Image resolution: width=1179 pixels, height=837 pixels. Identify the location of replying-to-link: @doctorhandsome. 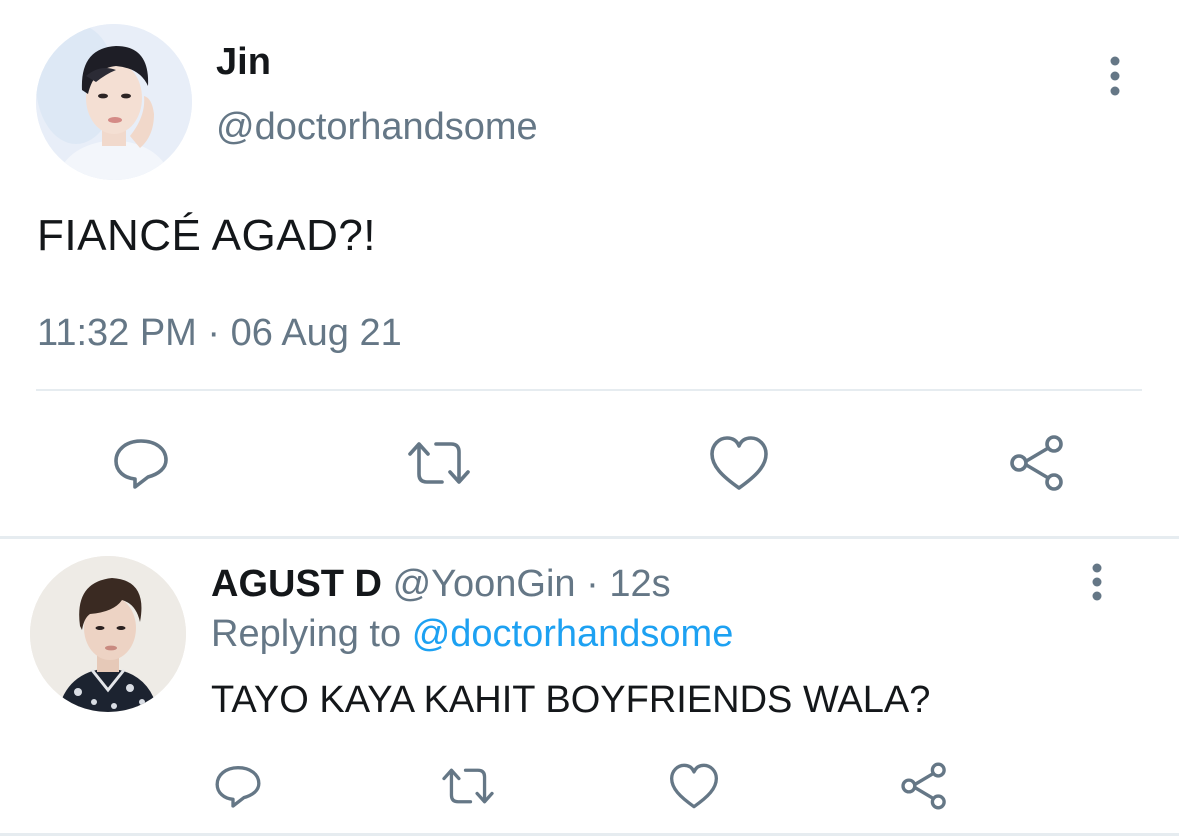
(573, 634).